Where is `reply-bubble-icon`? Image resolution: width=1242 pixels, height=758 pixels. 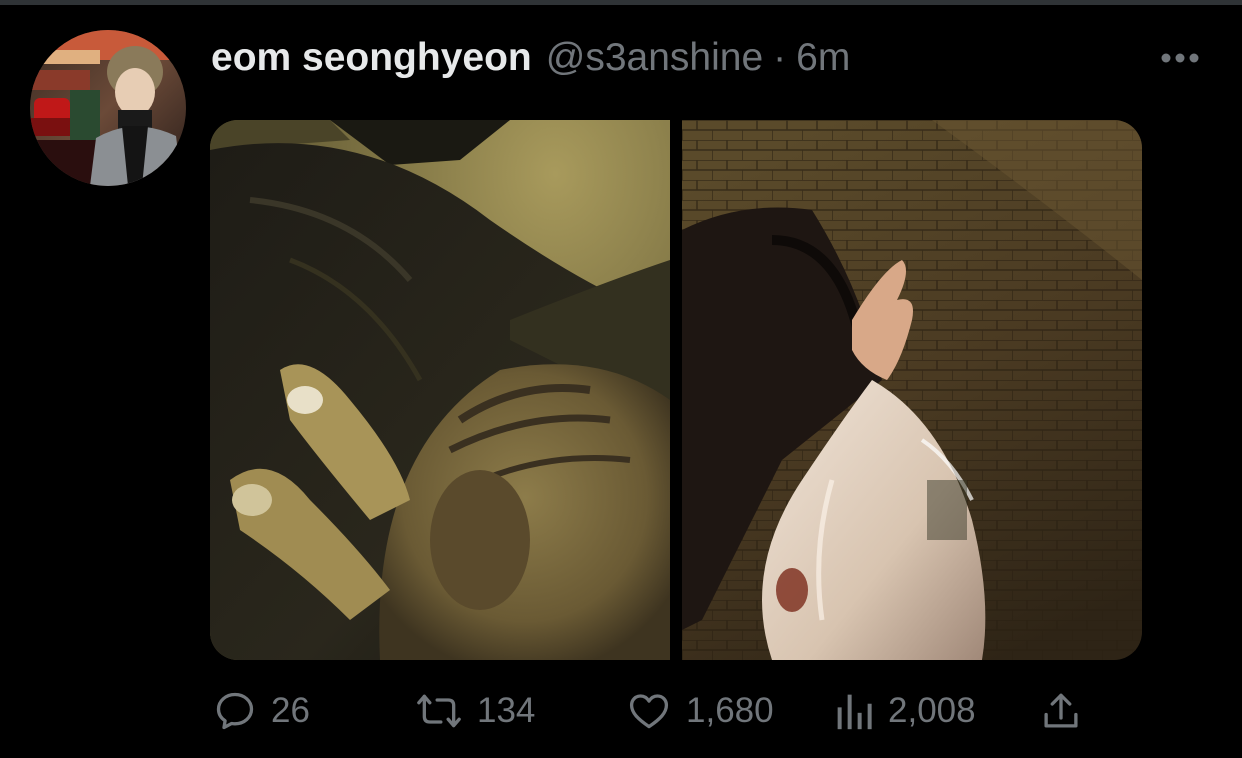
reply-bubble-icon is located at coordinates (235, 711).